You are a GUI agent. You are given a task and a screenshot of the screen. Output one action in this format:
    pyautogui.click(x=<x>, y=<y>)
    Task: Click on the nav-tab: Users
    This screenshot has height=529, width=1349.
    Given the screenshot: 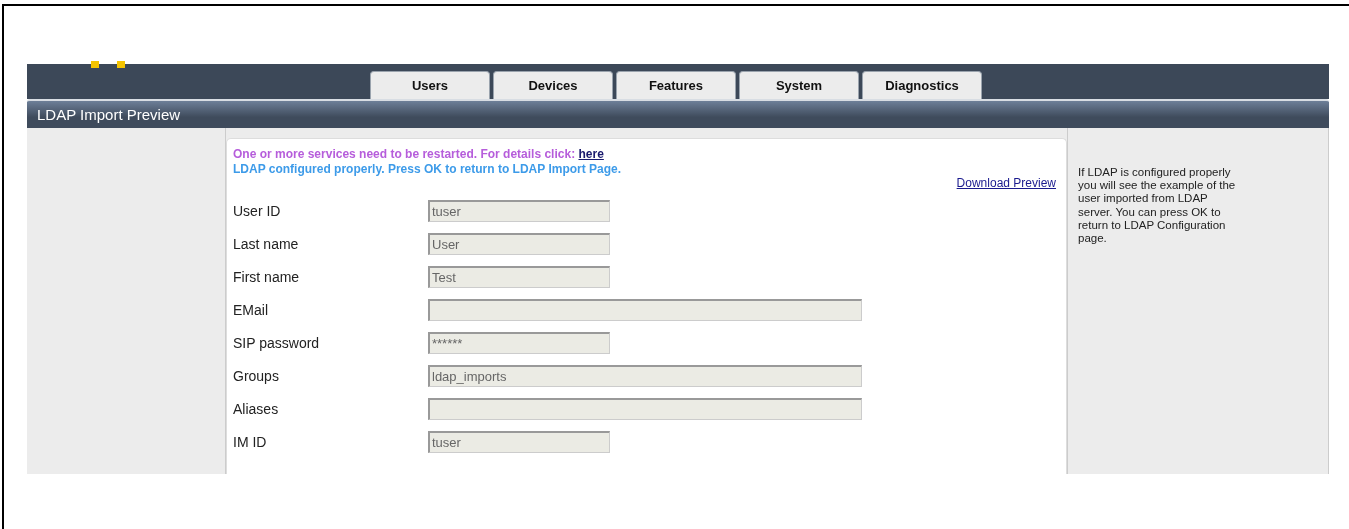 What is the action you would take?
    pyautogui.click(x=430, y=85)
    